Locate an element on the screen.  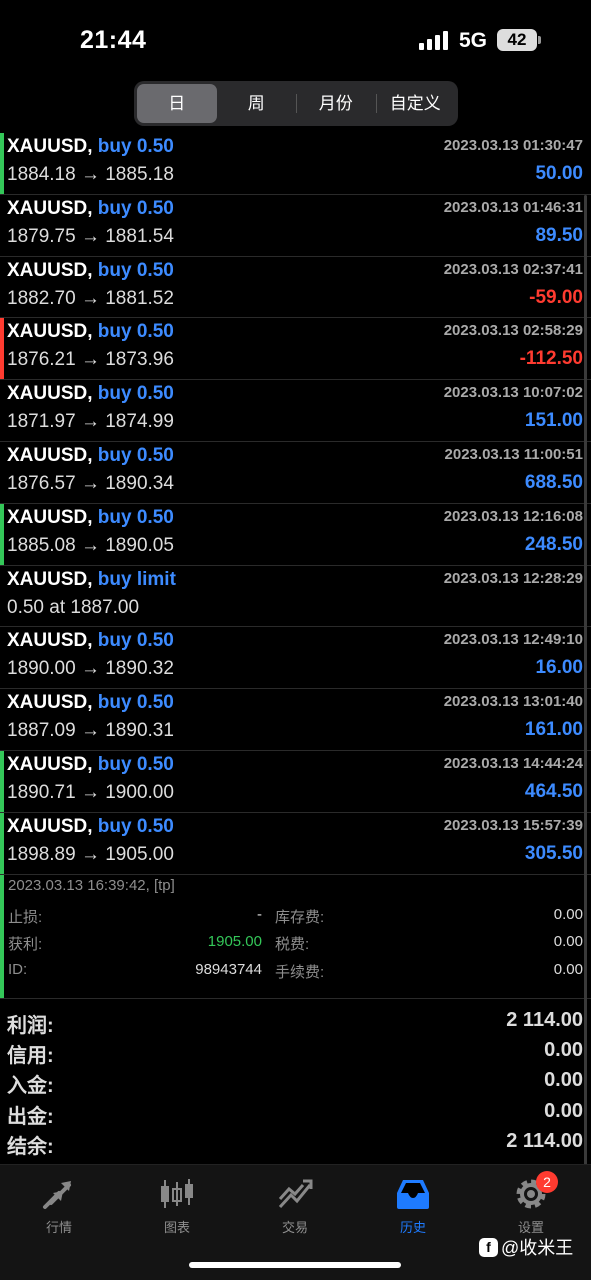
trade-profit: 16.00 is located at coordinates (559, 668).